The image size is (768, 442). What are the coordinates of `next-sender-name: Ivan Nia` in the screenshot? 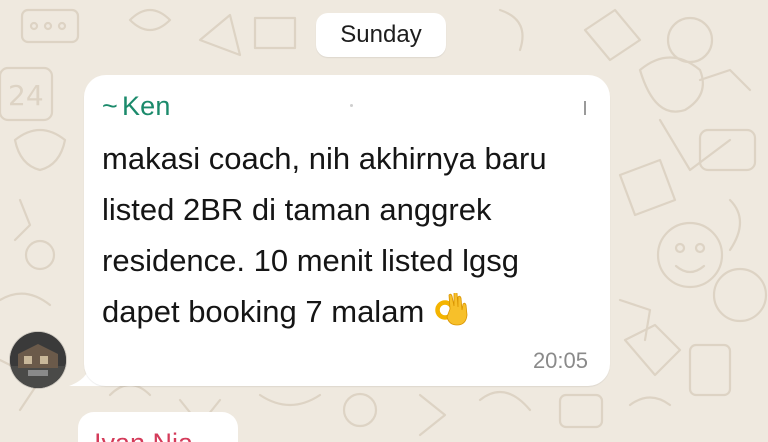 It's located at (143, 435).